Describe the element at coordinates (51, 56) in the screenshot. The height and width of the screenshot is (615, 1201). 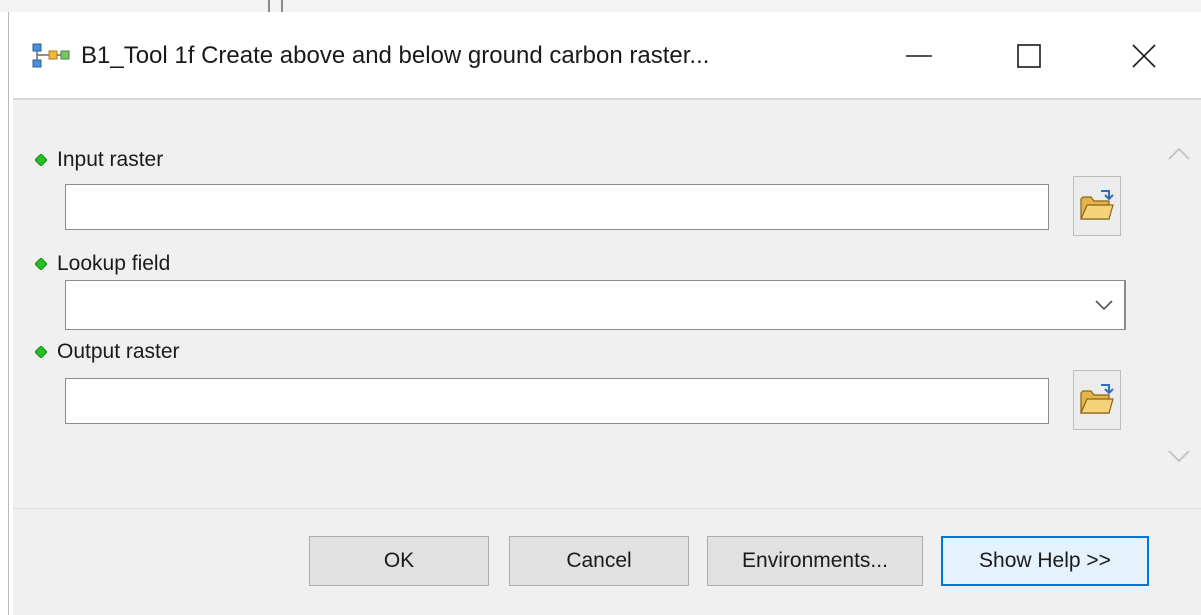
I see `model-tool-icon` at that location.